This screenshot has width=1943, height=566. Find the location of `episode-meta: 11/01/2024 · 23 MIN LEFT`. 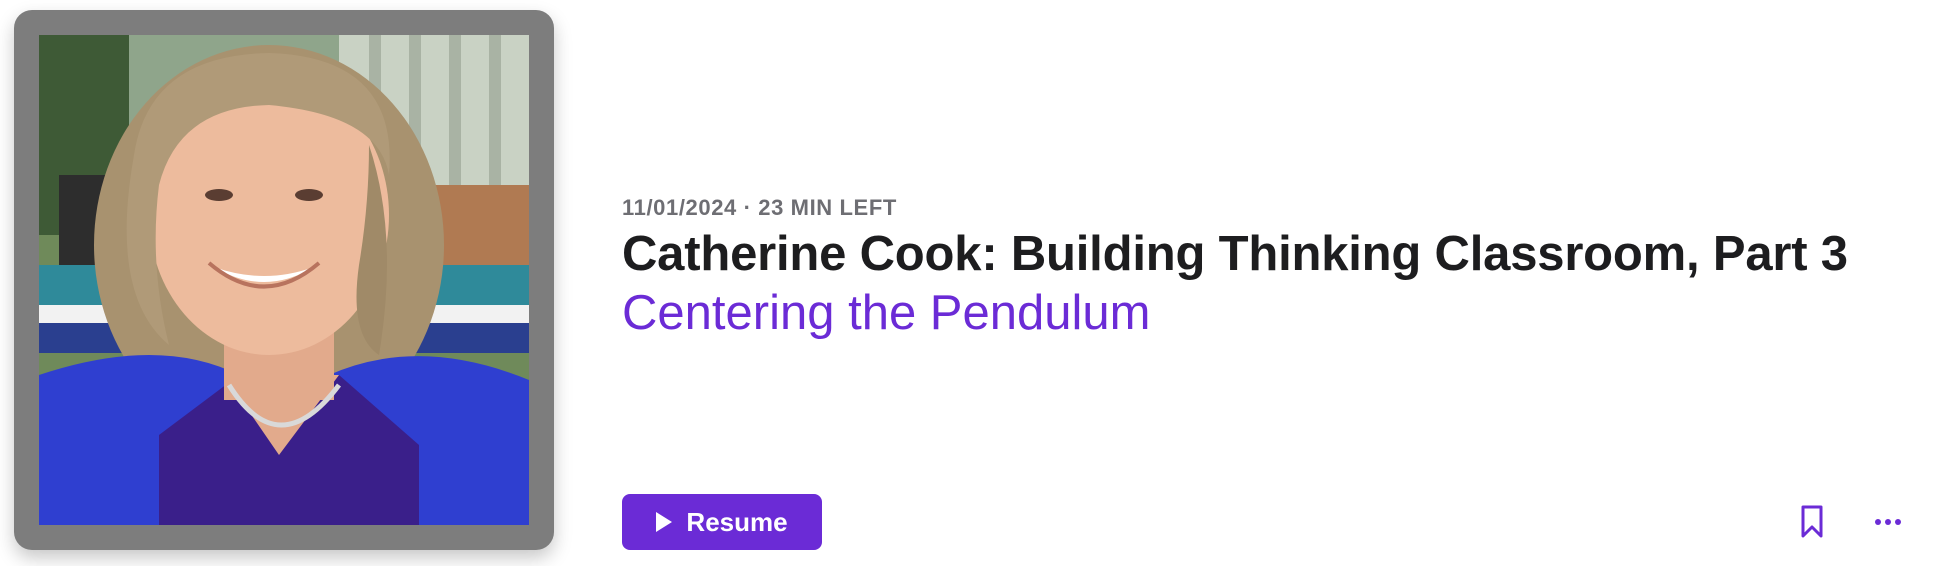

episode-meta: 11/01/2024 · 23 MIN LEFT is located at coordinates (759, 208).